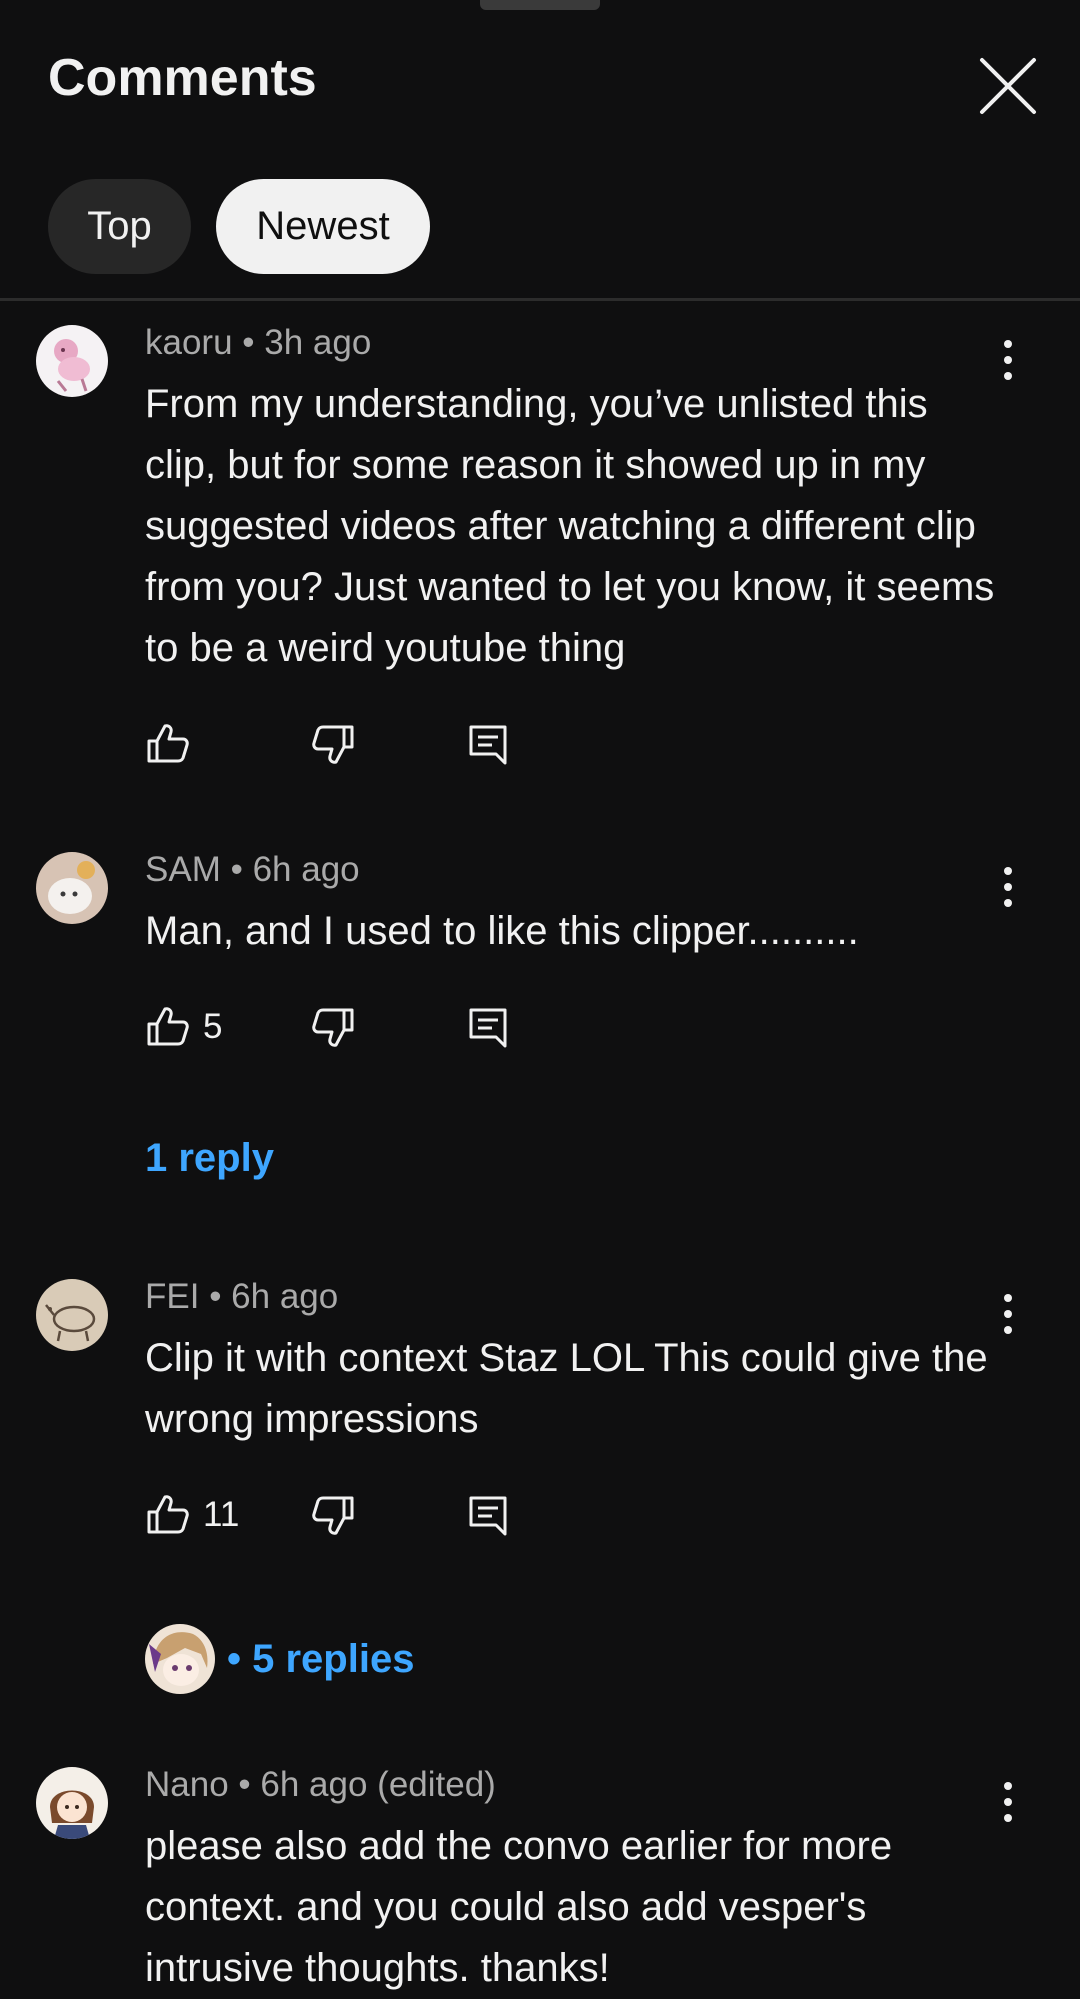 This screenshot has width=1080, height=1999. I want to click on comment-author: Nano, so click(187, 1784).